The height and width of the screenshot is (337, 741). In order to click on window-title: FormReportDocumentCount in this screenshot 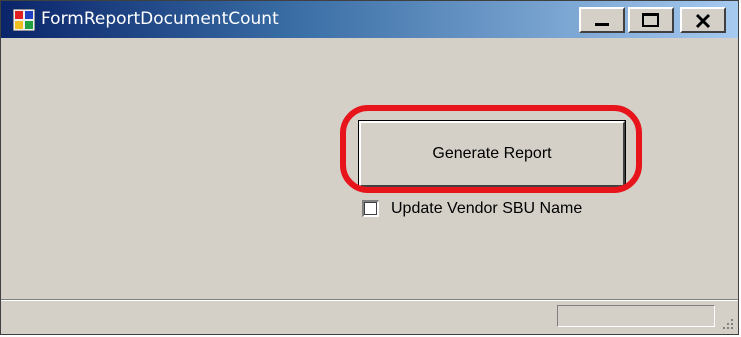, I will do `click(160, 19)`.